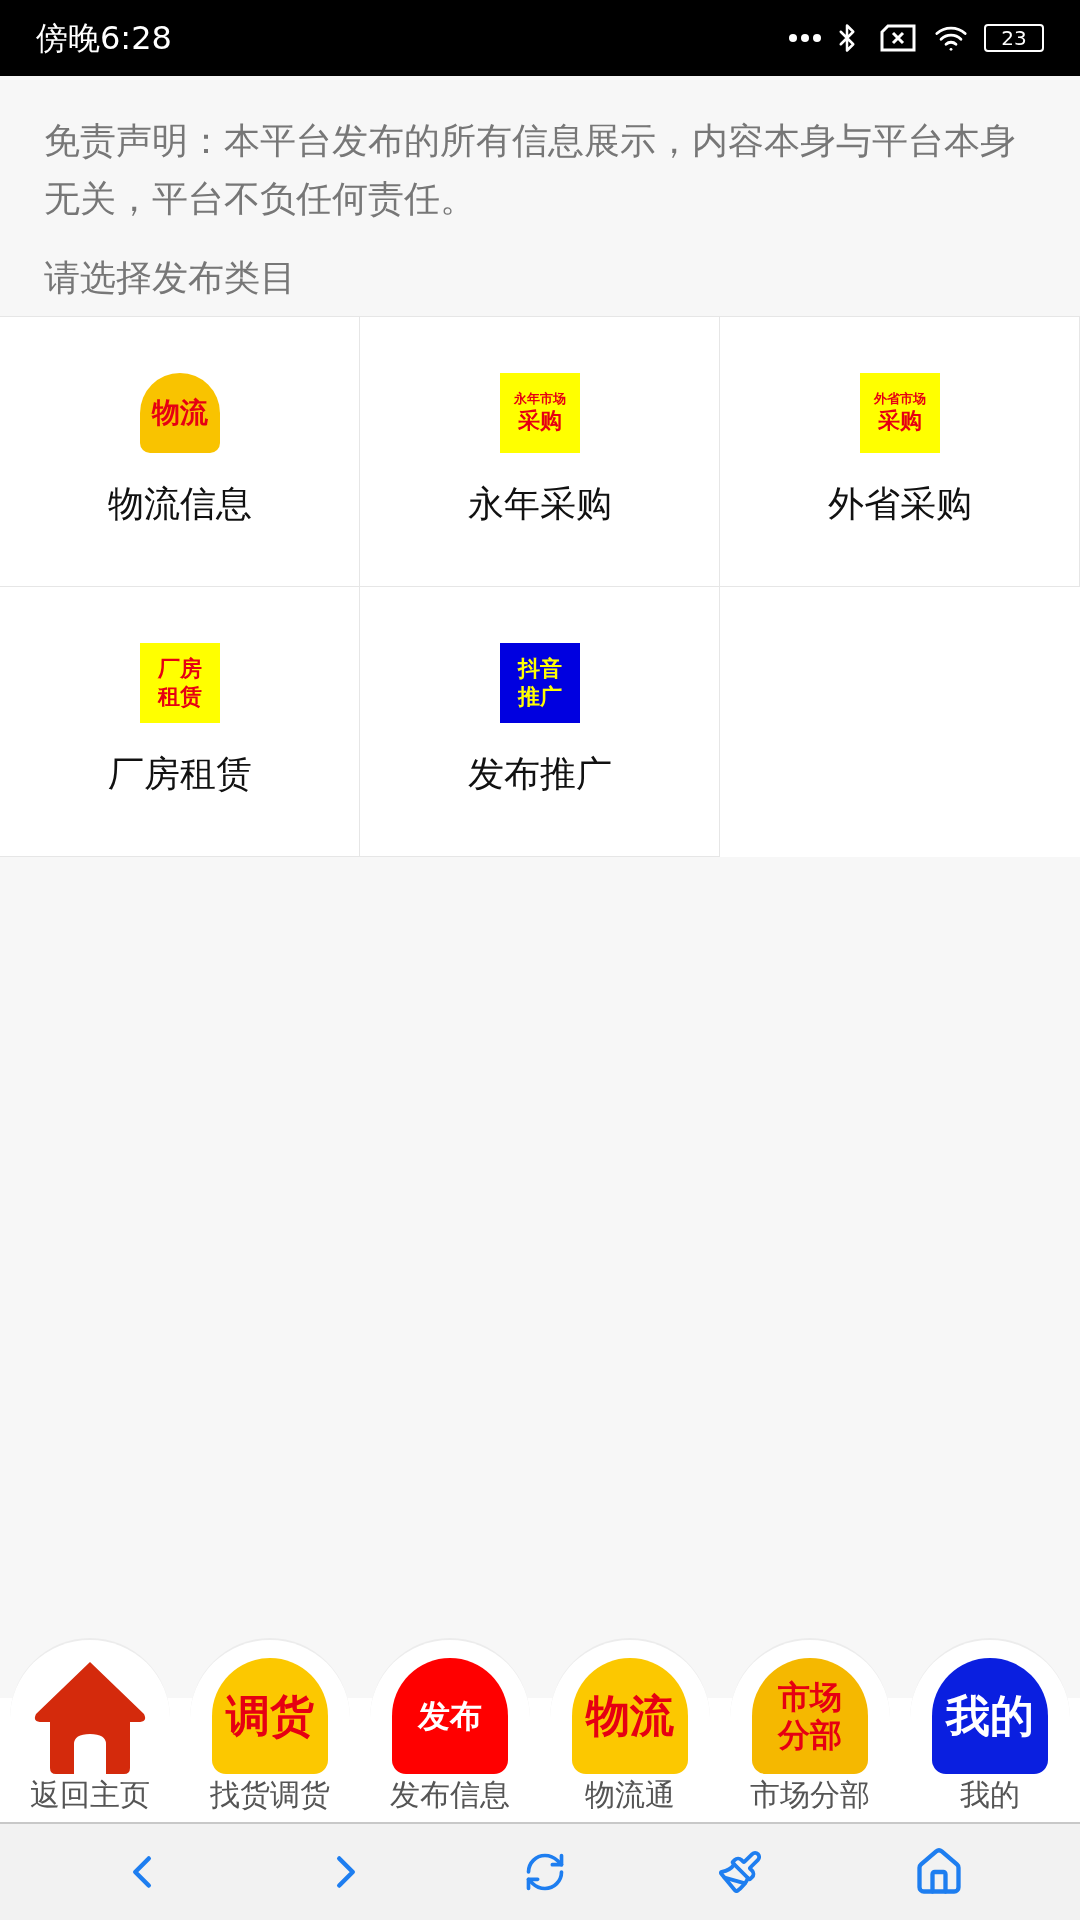  Describe the element at coordinates (90, 1795) in the screenshot. I see `nav-label: 返回主页` at that location.